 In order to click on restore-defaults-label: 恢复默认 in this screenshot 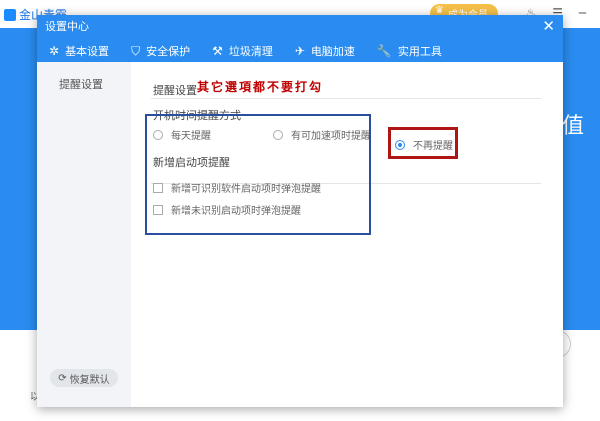, I will do `click(89, 380)`.